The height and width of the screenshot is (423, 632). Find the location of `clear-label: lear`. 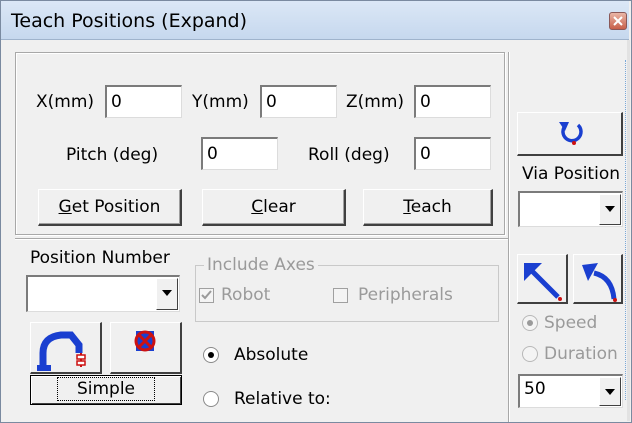

clear-label: lear is located at coordinates (279, 207).